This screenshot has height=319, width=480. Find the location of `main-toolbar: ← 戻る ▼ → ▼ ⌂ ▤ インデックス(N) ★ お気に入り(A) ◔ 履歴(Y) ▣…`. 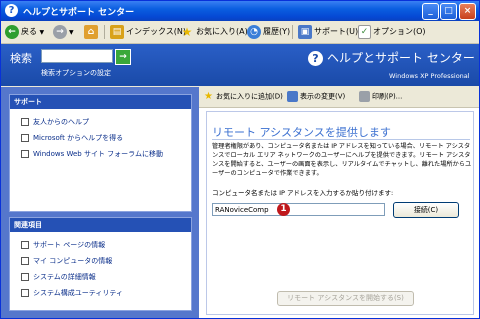

main-toolbar: ← 戻る ▼ → ▼ ⌂ ▤ インデックス(N) ★ お気に入り(A) ◔ 履歴(Y) ▣… is located at coordinates (240, 32).